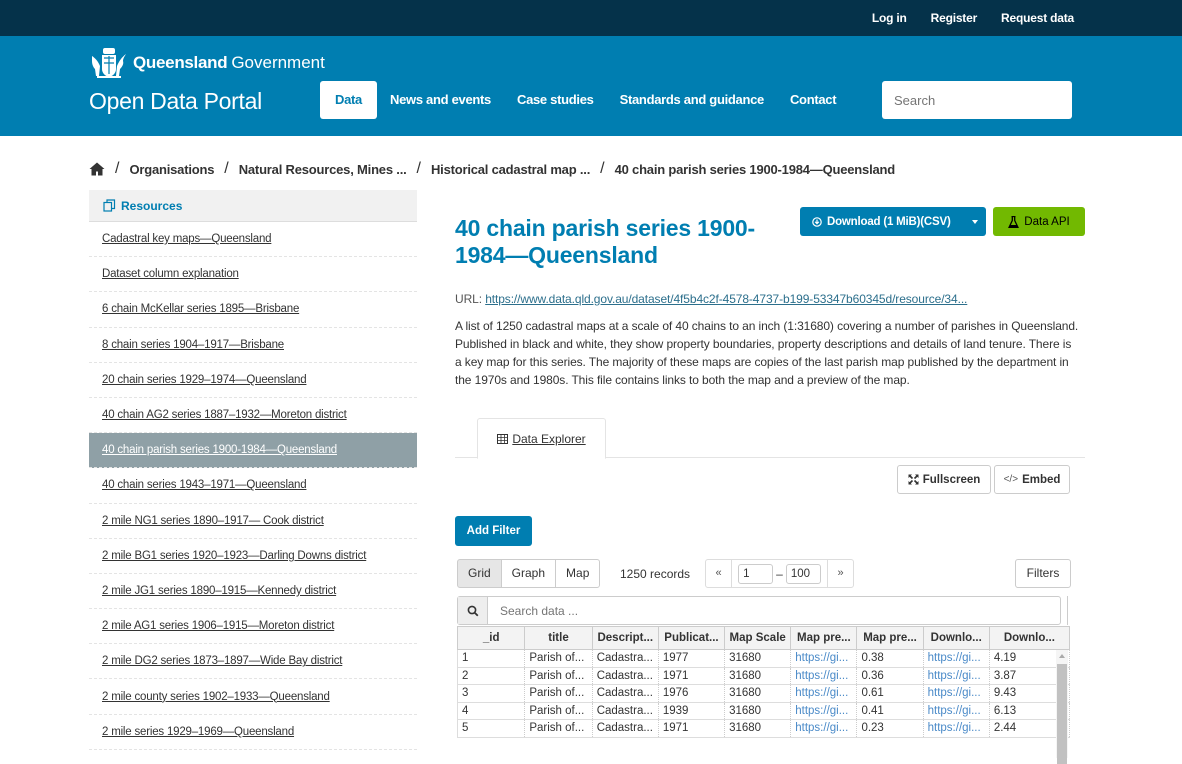  I want to click on nav-news-and-events: News and events, so click(440, 100).